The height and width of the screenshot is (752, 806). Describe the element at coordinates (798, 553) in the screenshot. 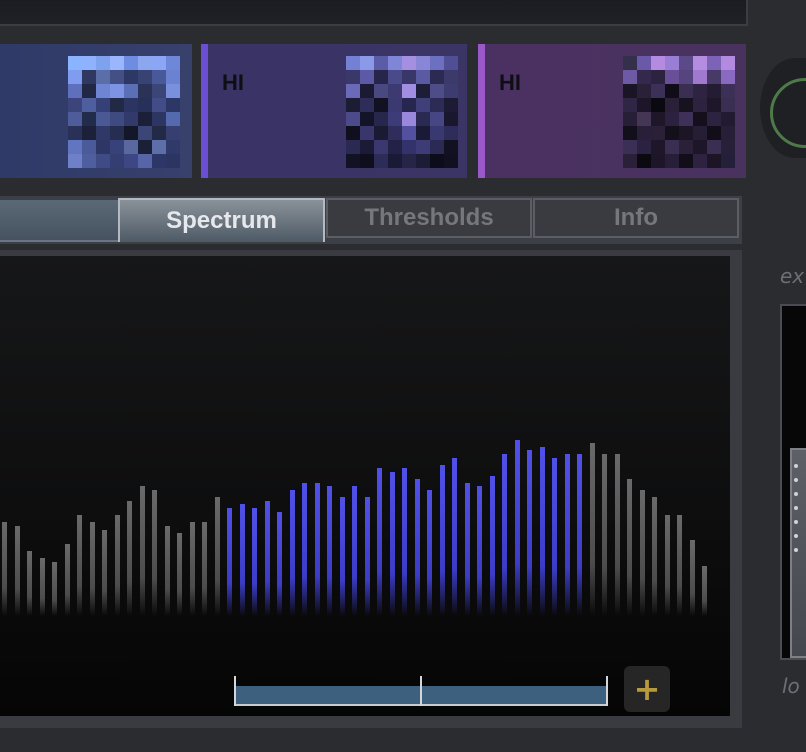

I see `level-meter-fill` at that location.